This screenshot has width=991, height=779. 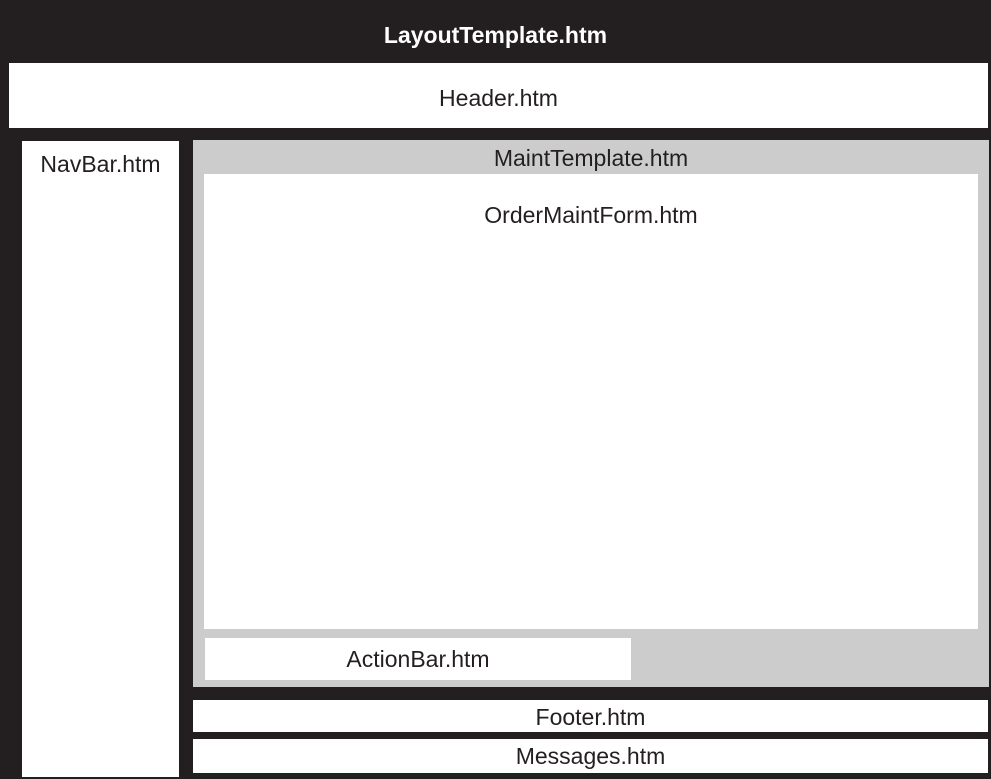 I want to click on messages-label: Messages.htm, so click(x=590, y=756).